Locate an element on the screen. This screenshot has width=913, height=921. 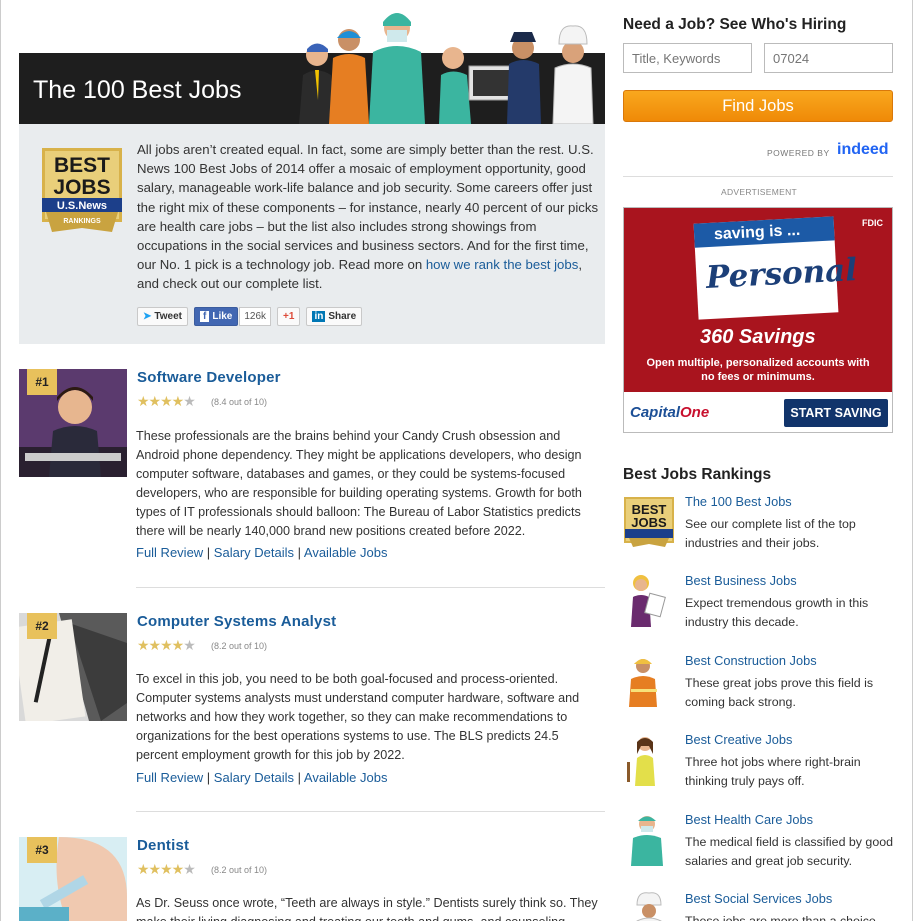
ranking-link: The 100 Best Jobs is located at coordinates (738, 501).